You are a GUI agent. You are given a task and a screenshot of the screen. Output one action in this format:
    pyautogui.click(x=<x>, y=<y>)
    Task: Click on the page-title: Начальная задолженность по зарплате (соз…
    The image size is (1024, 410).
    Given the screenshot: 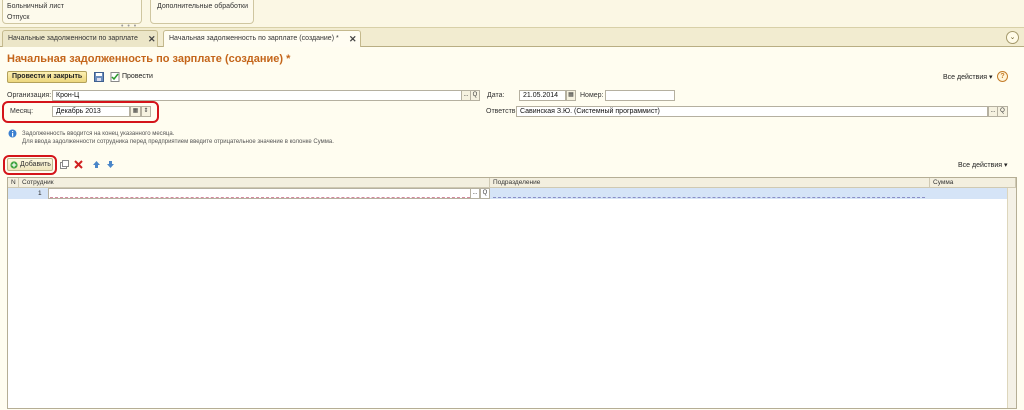 What is the action you would take?
    pyautogui.click(x=149, y=59)
    